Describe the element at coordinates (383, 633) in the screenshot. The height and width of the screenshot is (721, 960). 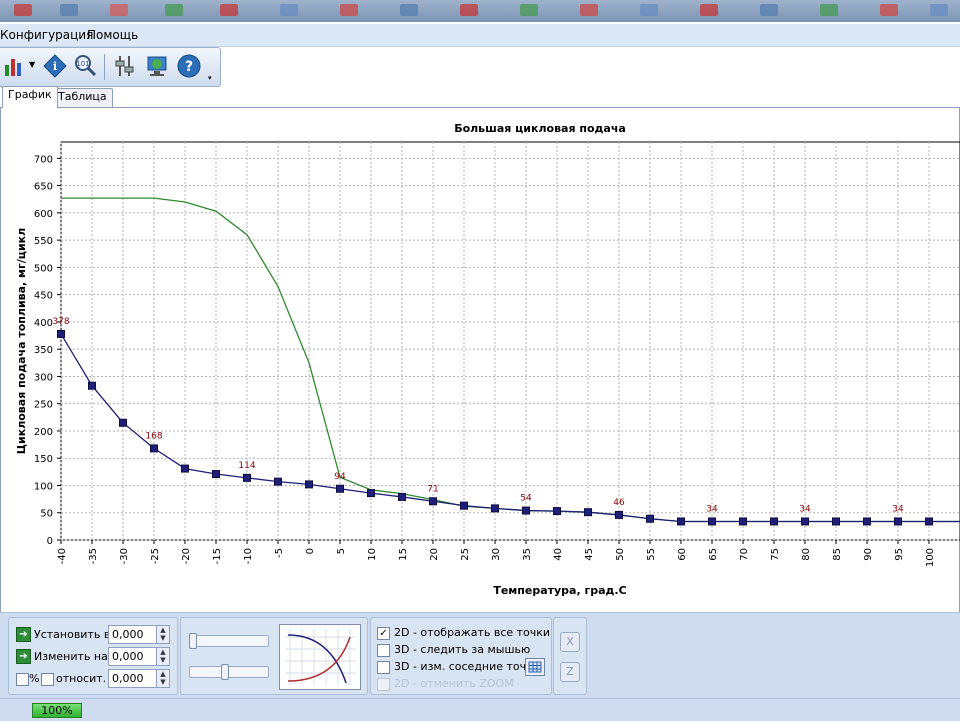
I see `option-show-all-points-checkbox: ✓` at that location.